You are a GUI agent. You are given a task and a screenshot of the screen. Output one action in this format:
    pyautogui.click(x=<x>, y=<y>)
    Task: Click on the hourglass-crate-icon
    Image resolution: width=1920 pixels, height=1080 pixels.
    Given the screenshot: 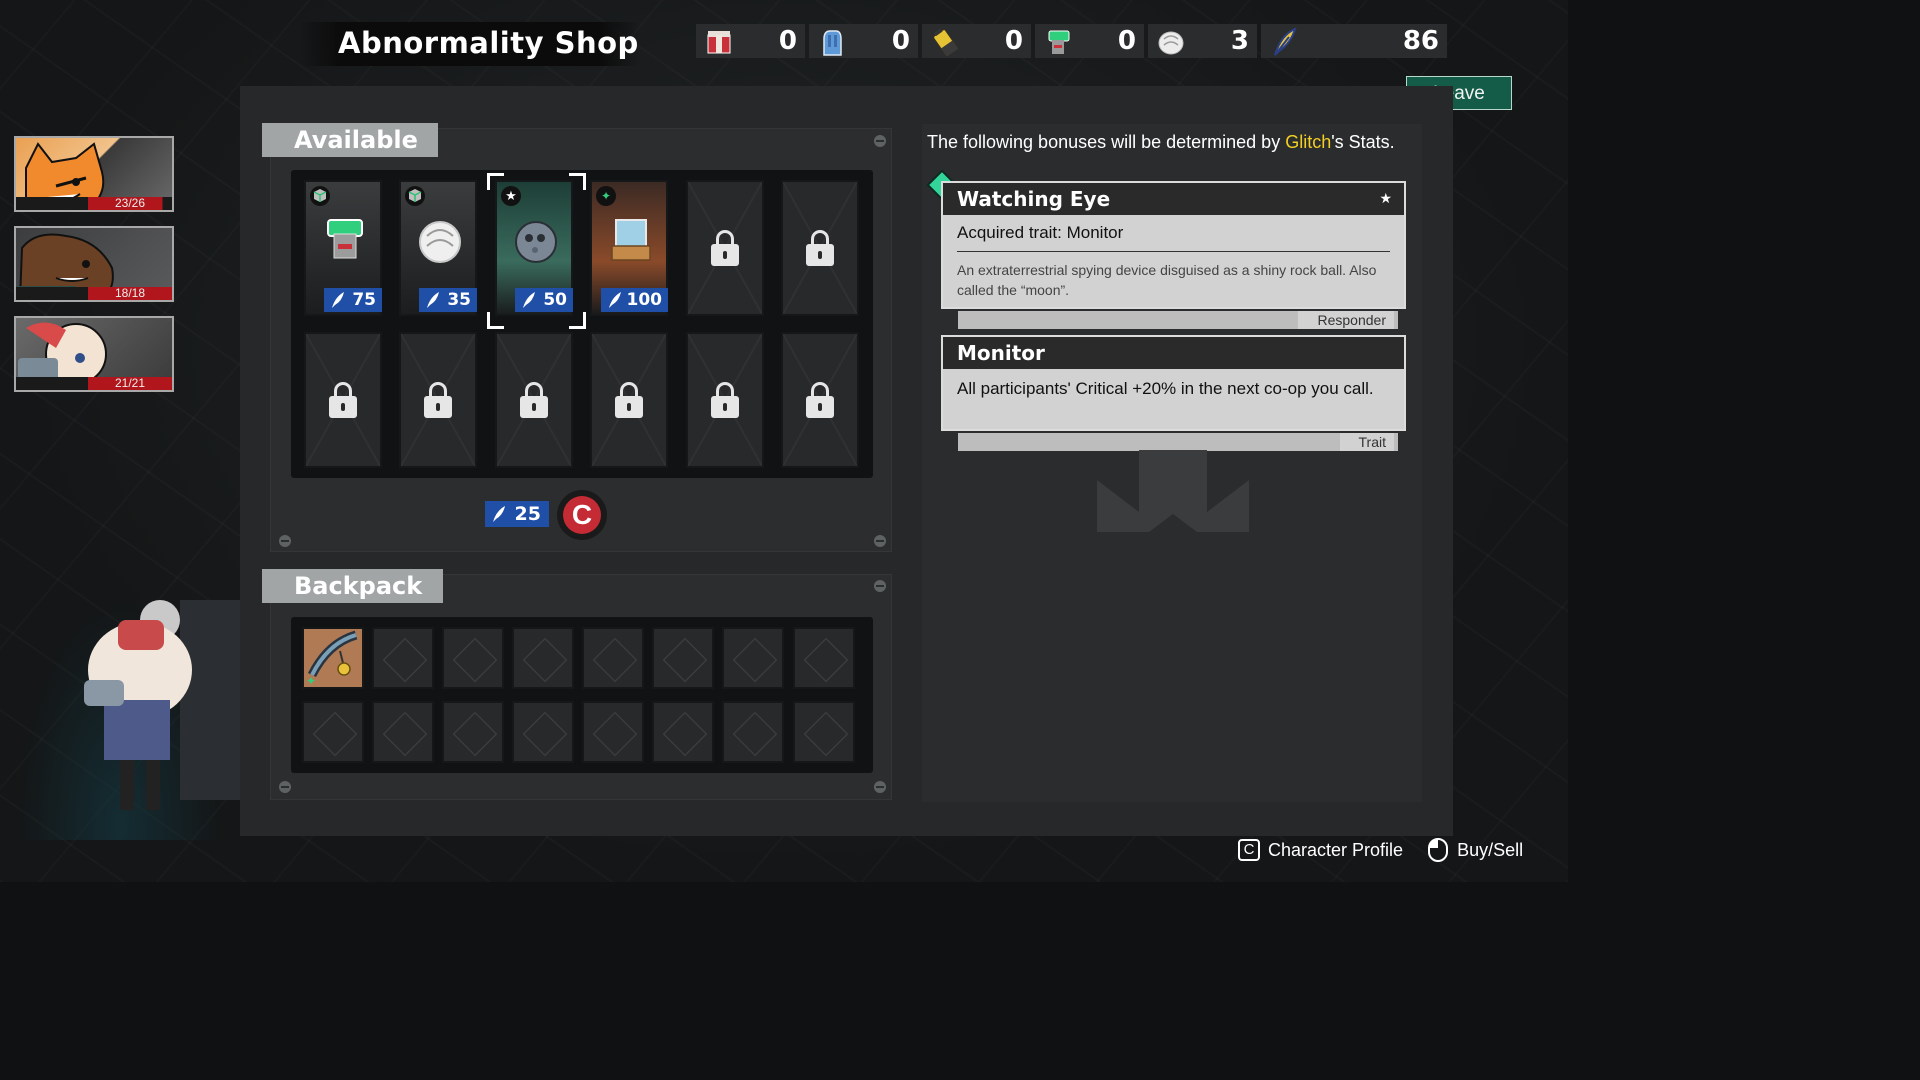 What is the action you would take?
    pyautogui.click(x=631, y=240)
    